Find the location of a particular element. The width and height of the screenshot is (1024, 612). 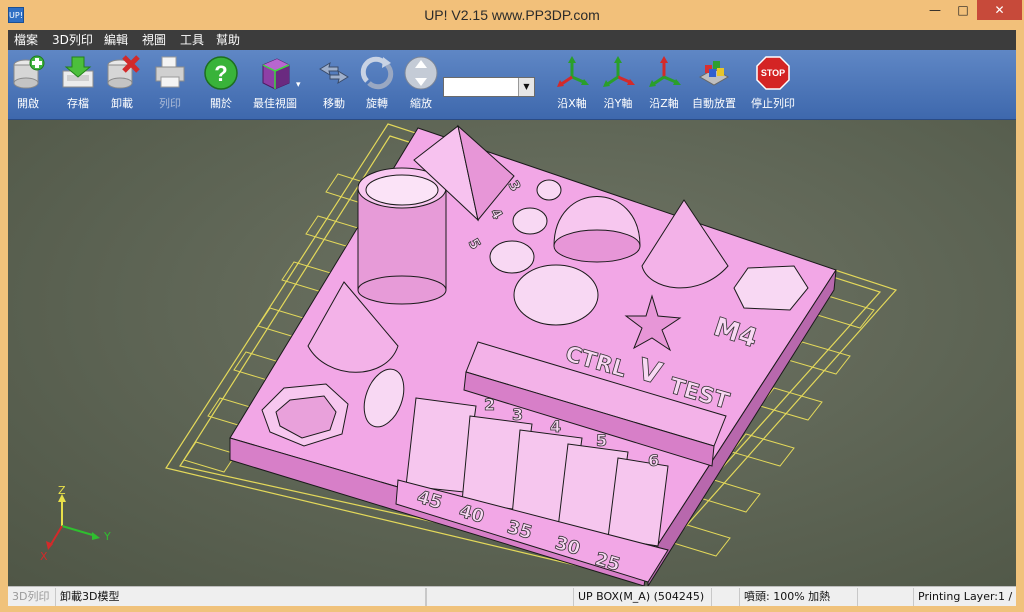

x-axis-button: 沿X軸 is located at coordinates (572, 84).